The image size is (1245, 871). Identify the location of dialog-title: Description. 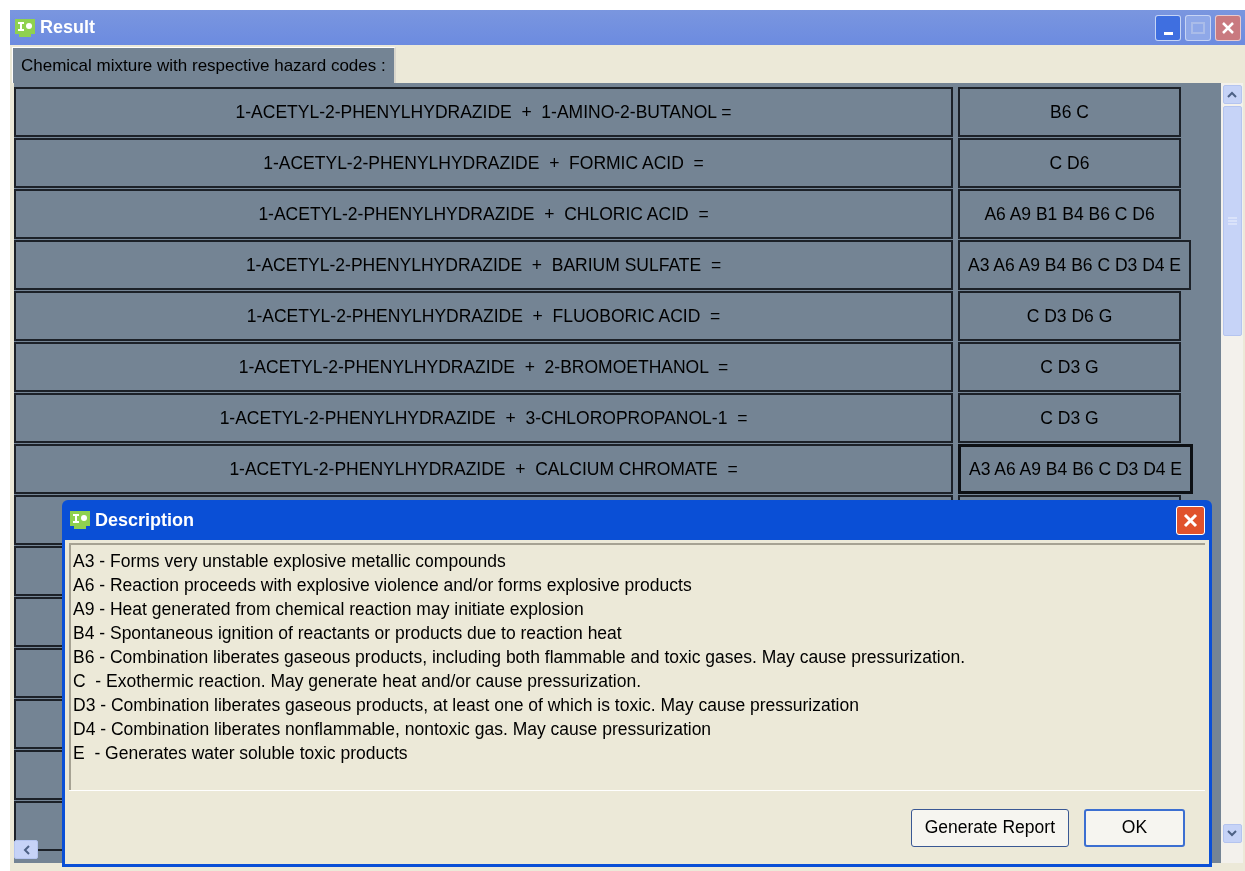
(145, 520).